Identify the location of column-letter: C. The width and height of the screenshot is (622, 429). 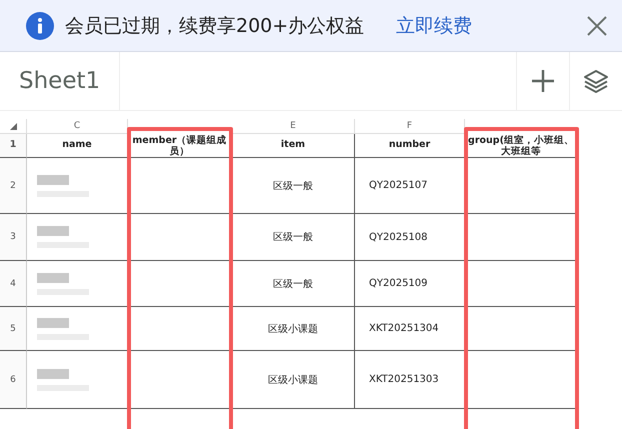
(77, 126).